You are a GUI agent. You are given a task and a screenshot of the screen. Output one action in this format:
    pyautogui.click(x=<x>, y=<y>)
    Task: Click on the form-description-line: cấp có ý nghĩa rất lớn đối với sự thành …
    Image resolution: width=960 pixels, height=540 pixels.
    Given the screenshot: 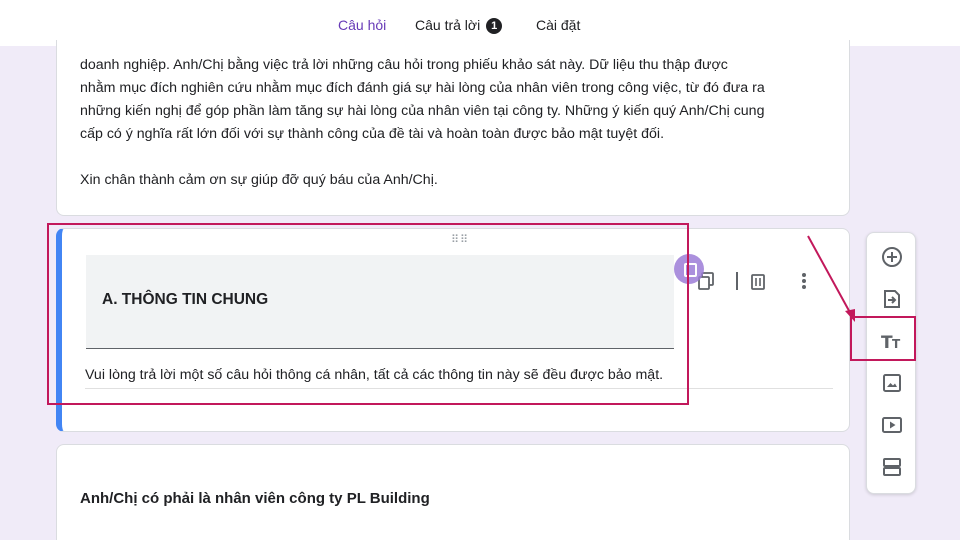 What is the action you would take?
    pyautogui.click(x=372, y=134)
    